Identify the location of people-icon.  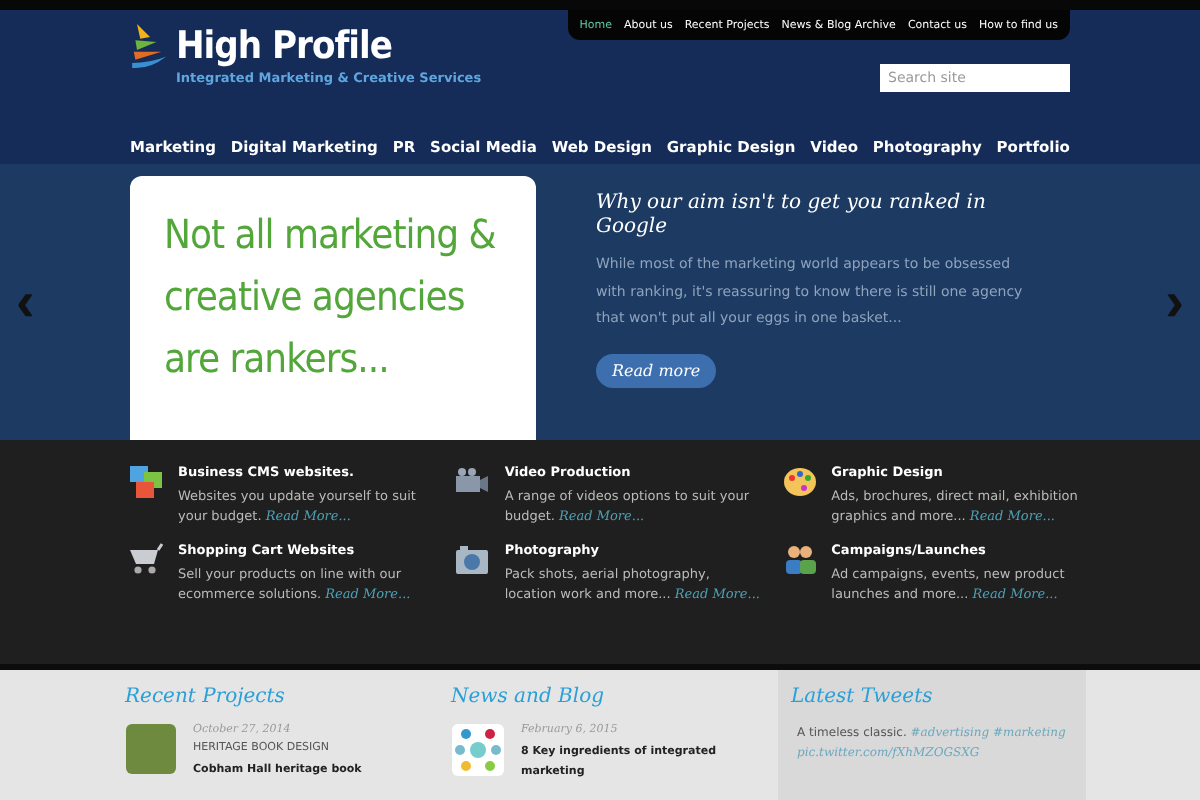
(799, 560).